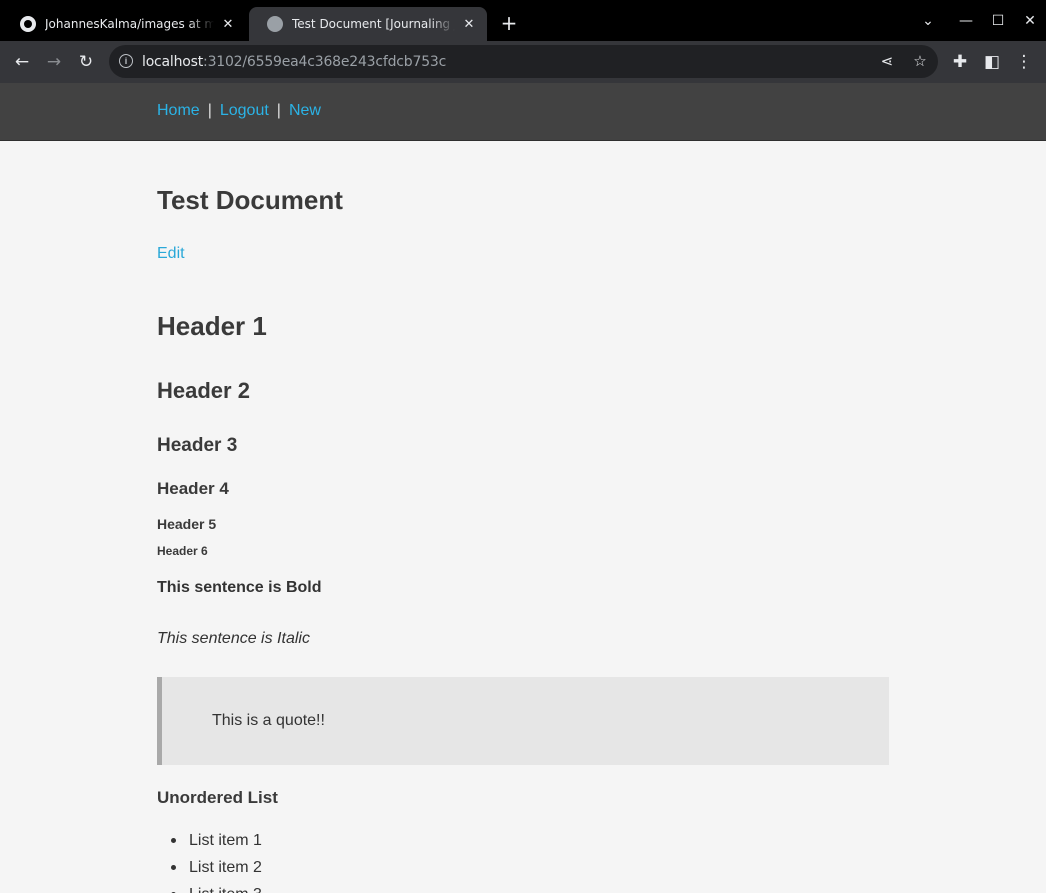 The height and width of the screenshot is (893, 1046). I want to click on side-panel-icon: ◧, so click(992, 62).